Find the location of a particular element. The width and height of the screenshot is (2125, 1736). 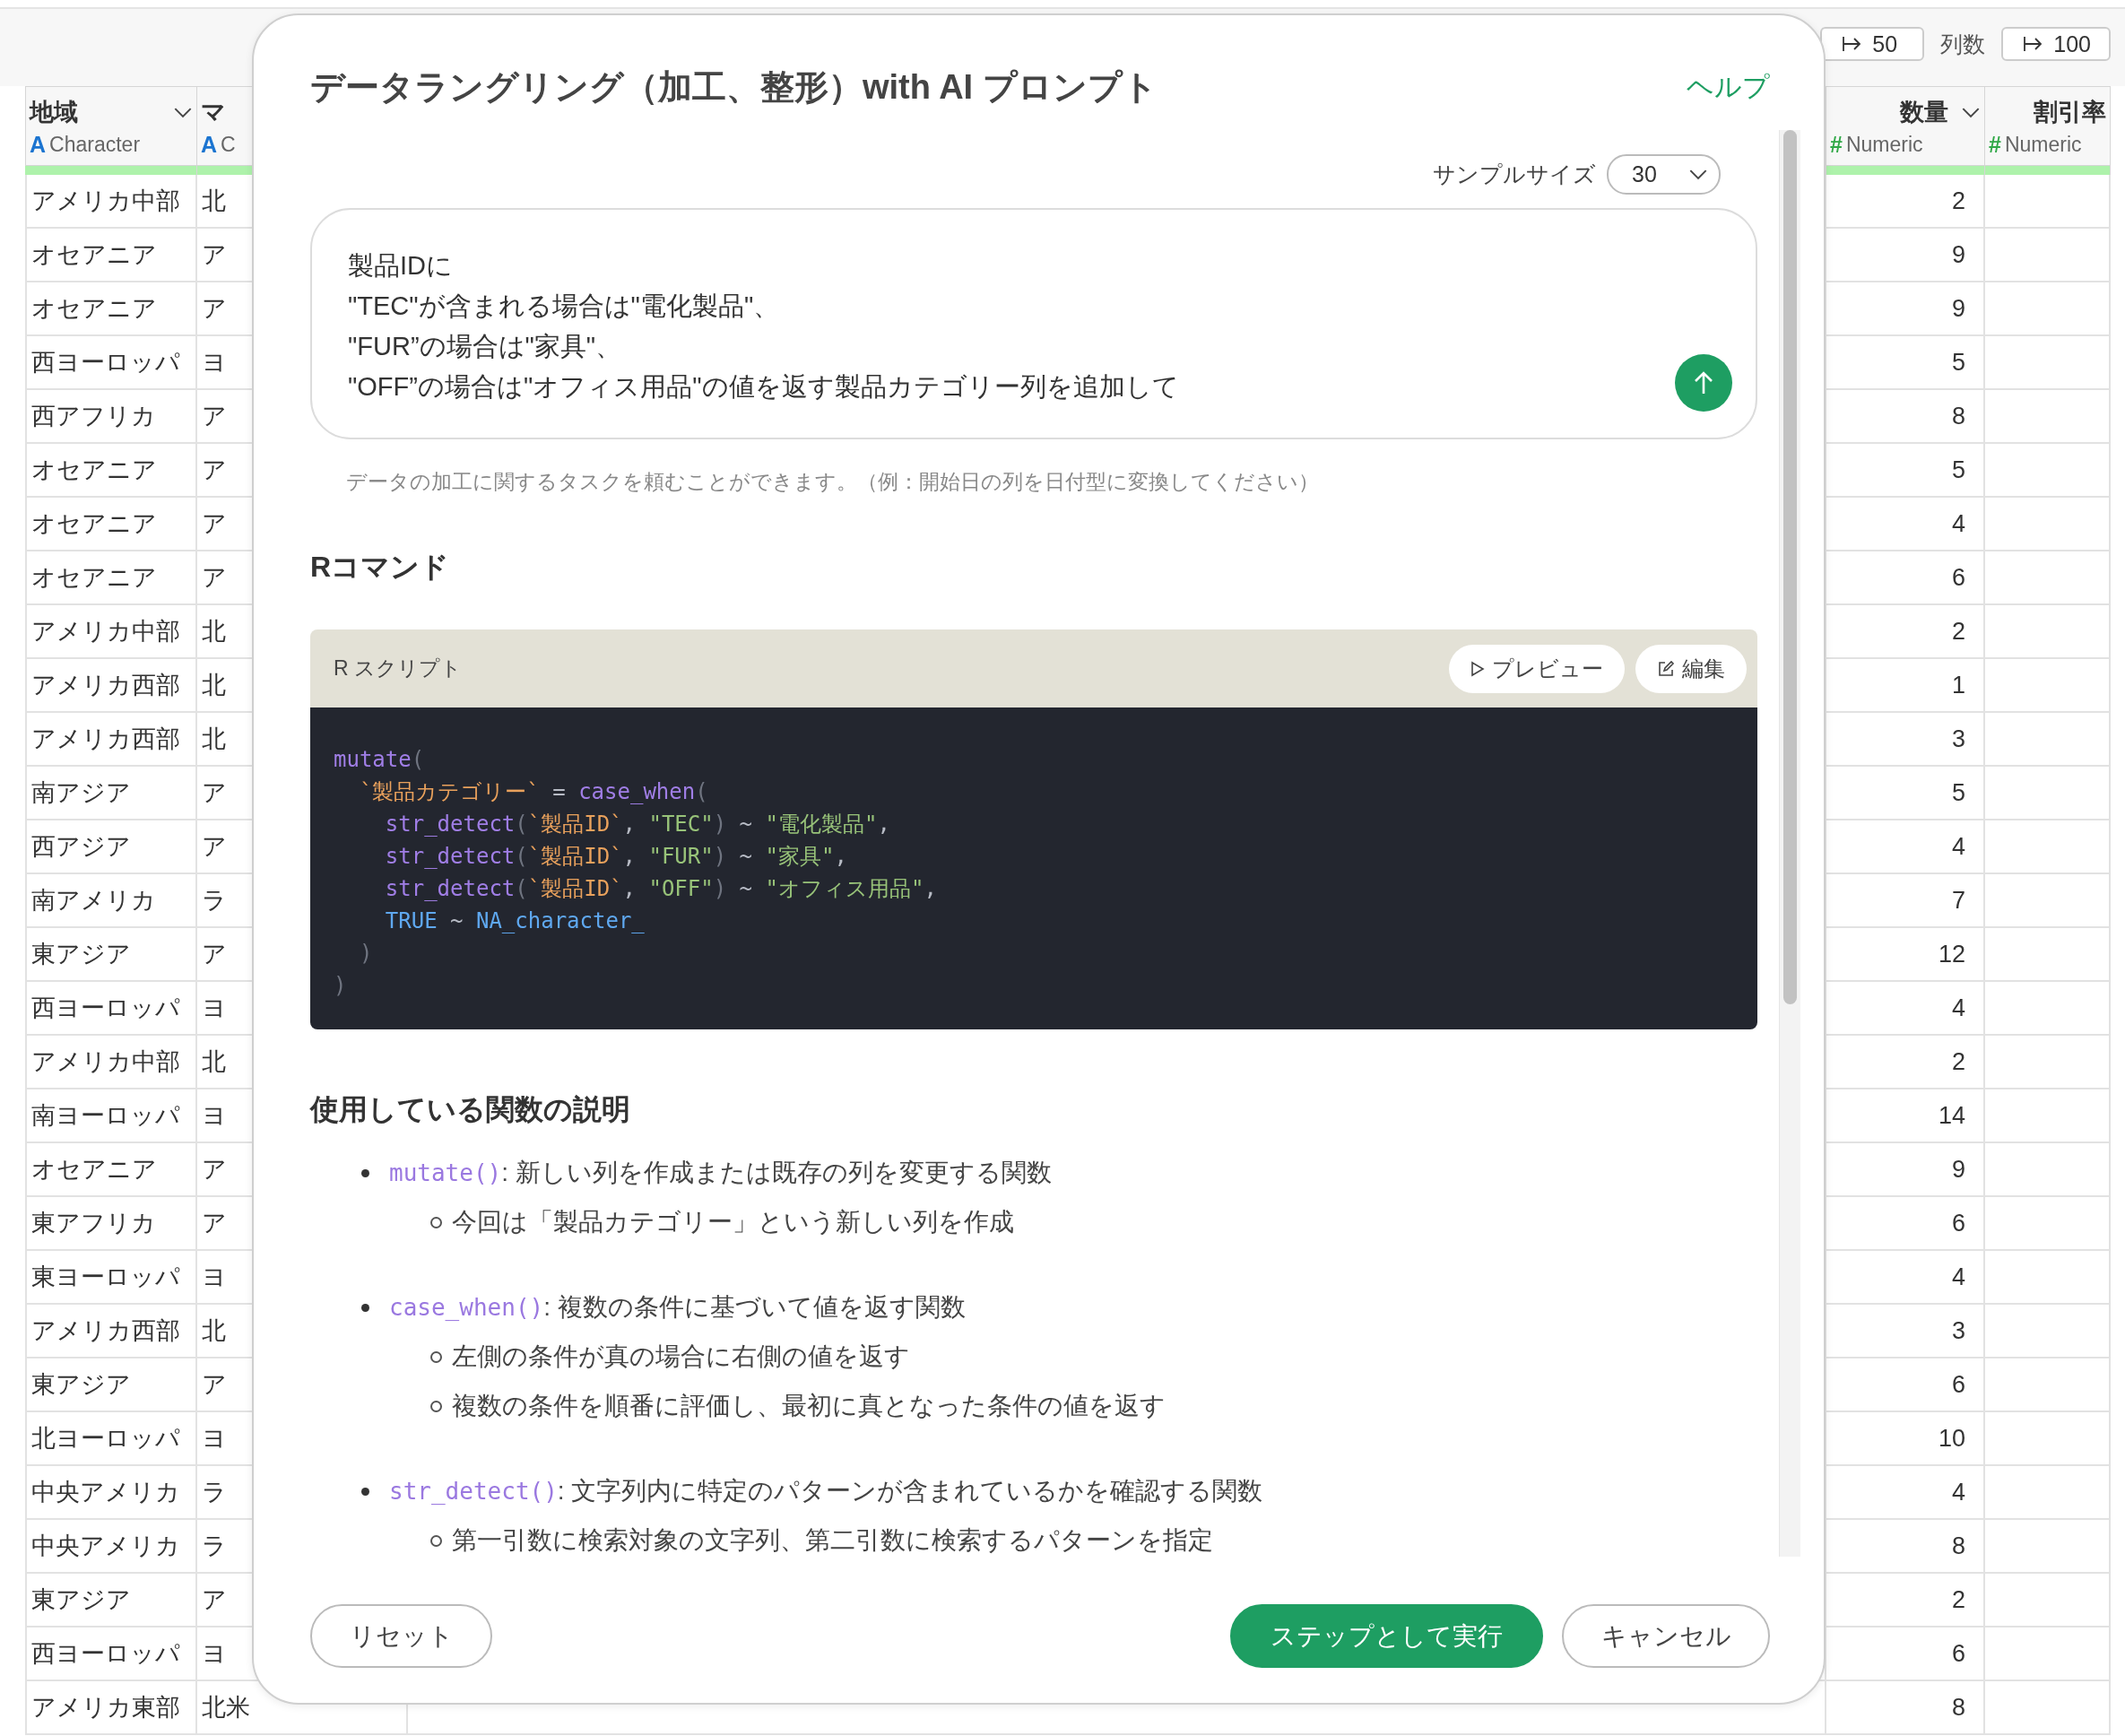

table-cell: アメリカ東部 is located at coordinates (111, 1708).